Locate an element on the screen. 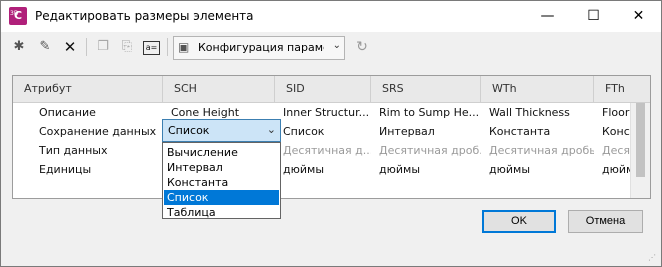 Image resolution: width=662 pixels, height=267 pixels. dropdown-option-calculation: Вычисление is located at coordinates (221, 152).